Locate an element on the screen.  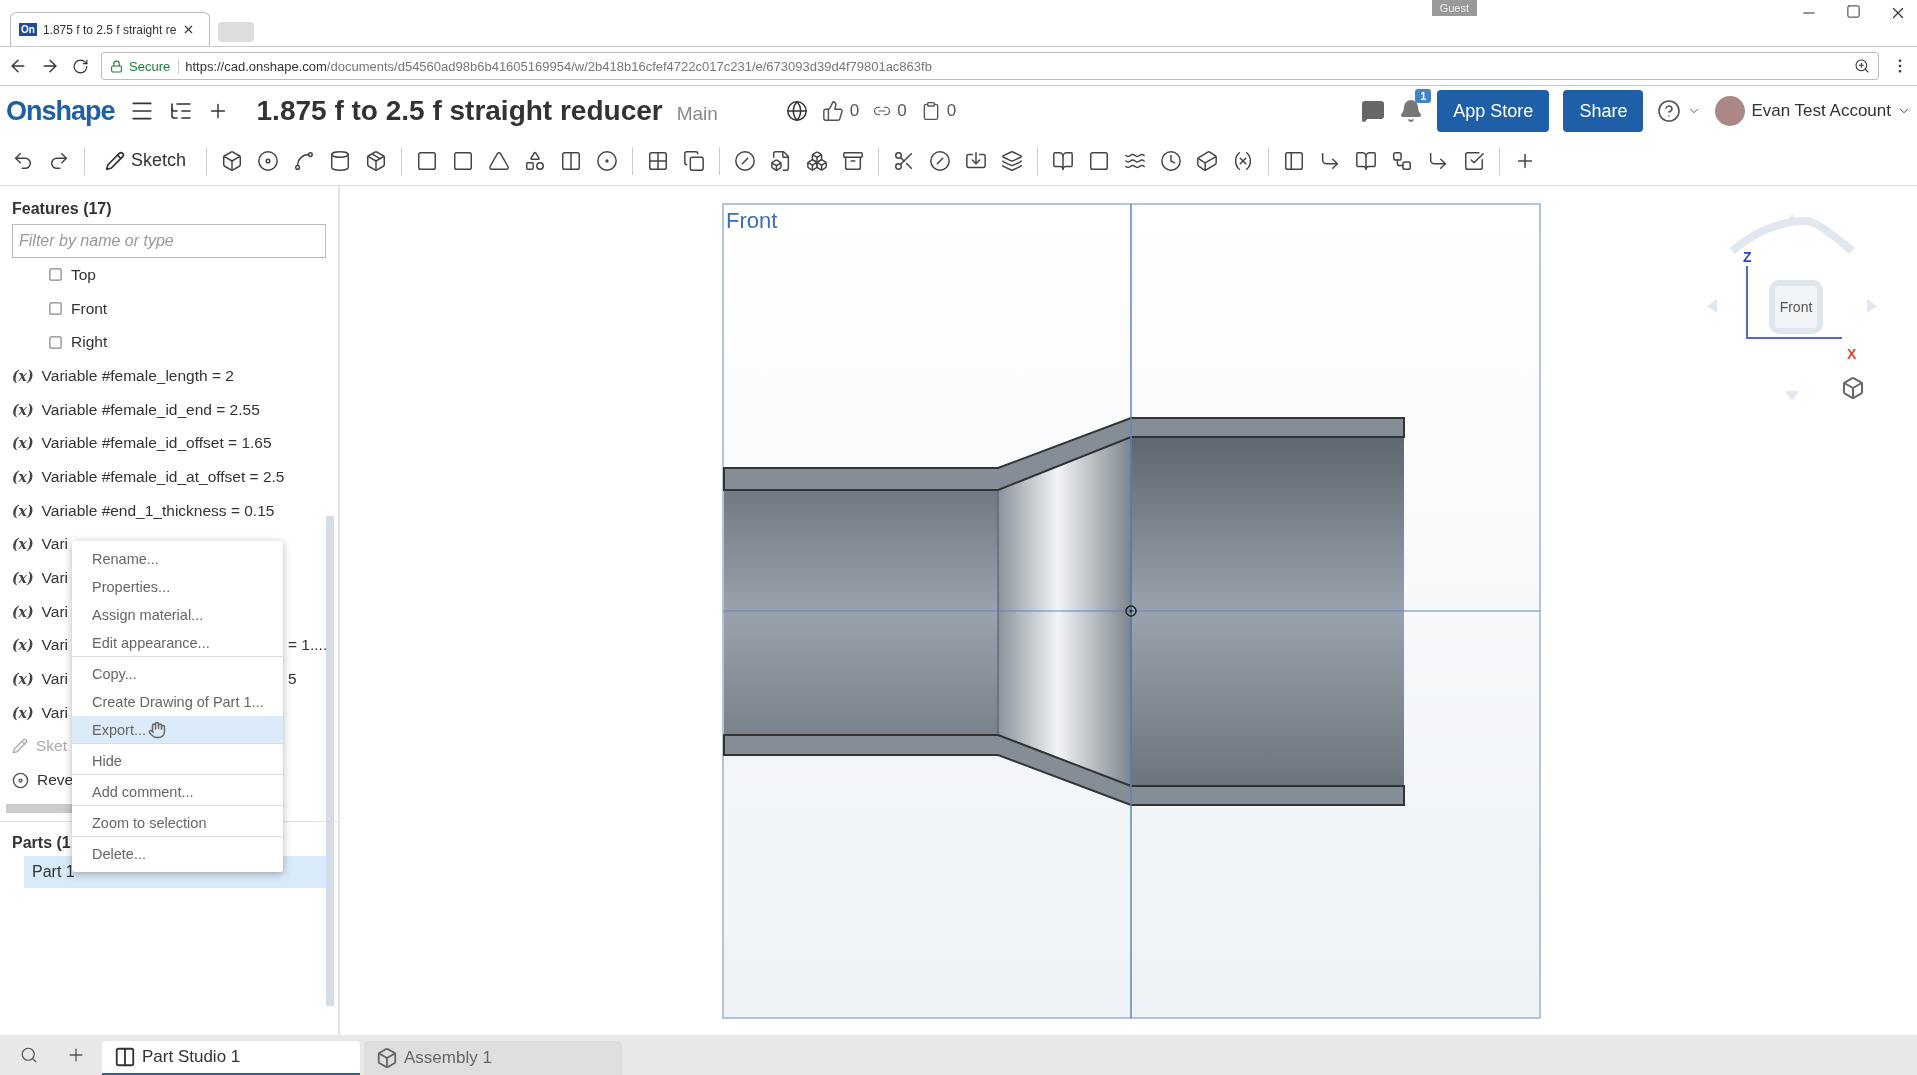
circle-dot-icon is located at coordinates (607, 160).